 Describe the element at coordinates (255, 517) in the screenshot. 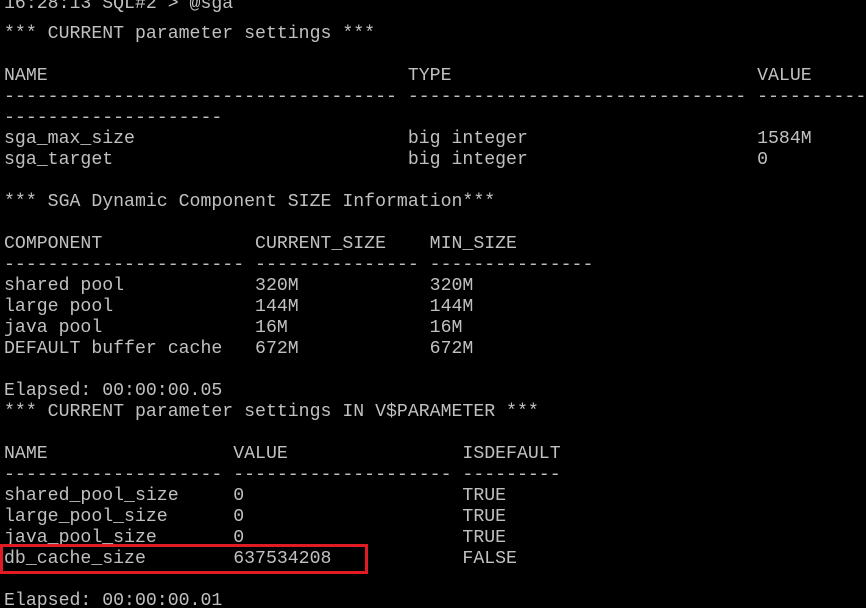

I see `result-row: large_pool_size 0 TRUE` at that location.